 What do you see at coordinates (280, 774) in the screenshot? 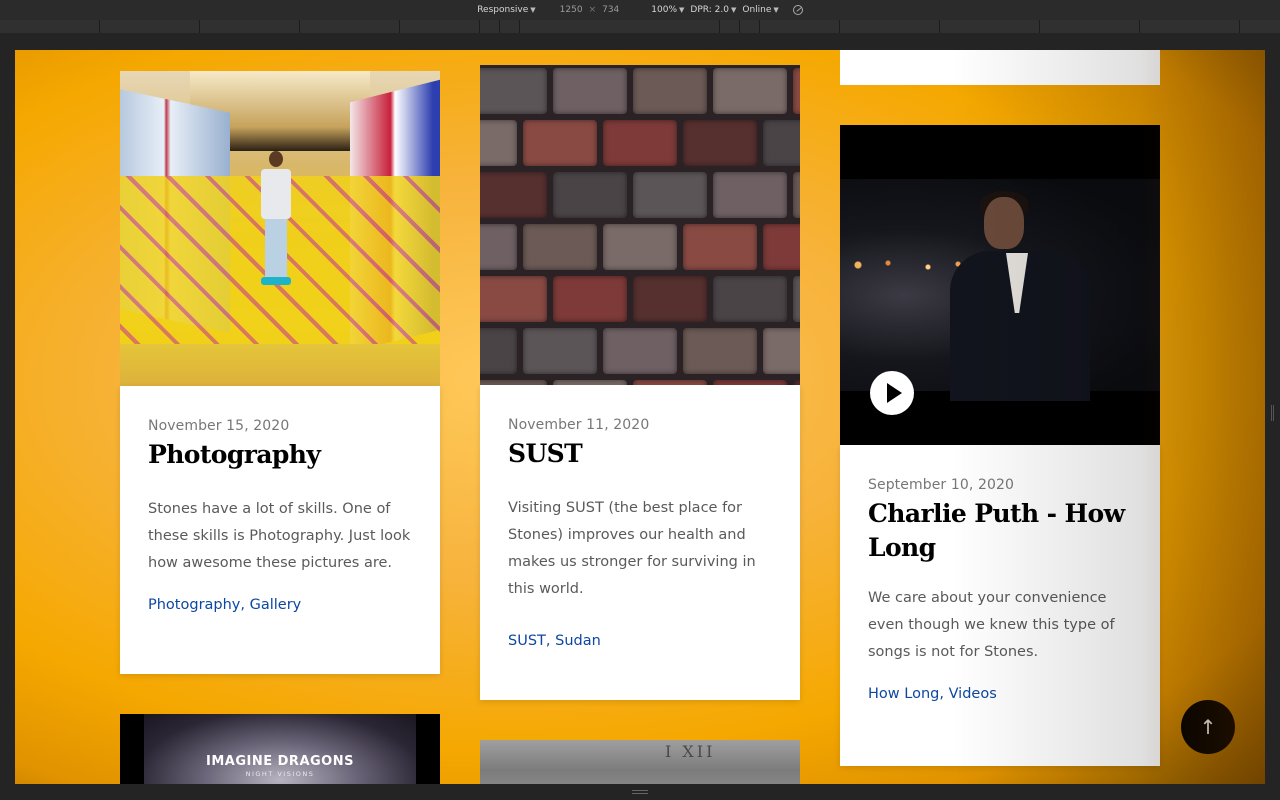
I see `album-title: NIGHT VISIONS` at bounding box center [280, 774].